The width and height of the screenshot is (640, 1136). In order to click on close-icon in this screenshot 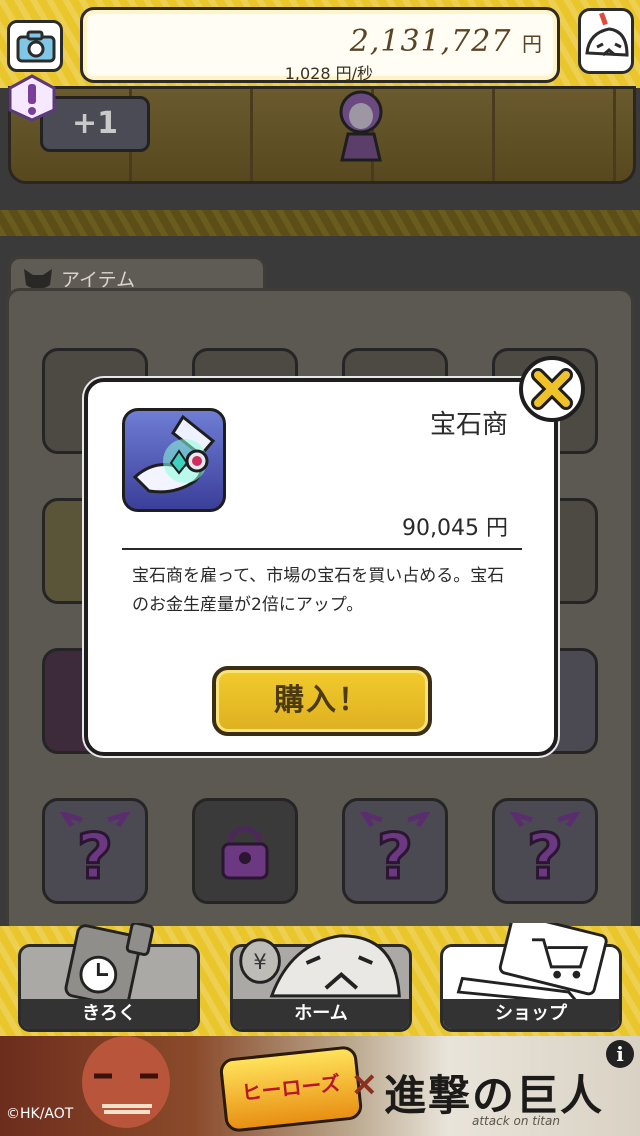, I will do `click(552, 389)`.